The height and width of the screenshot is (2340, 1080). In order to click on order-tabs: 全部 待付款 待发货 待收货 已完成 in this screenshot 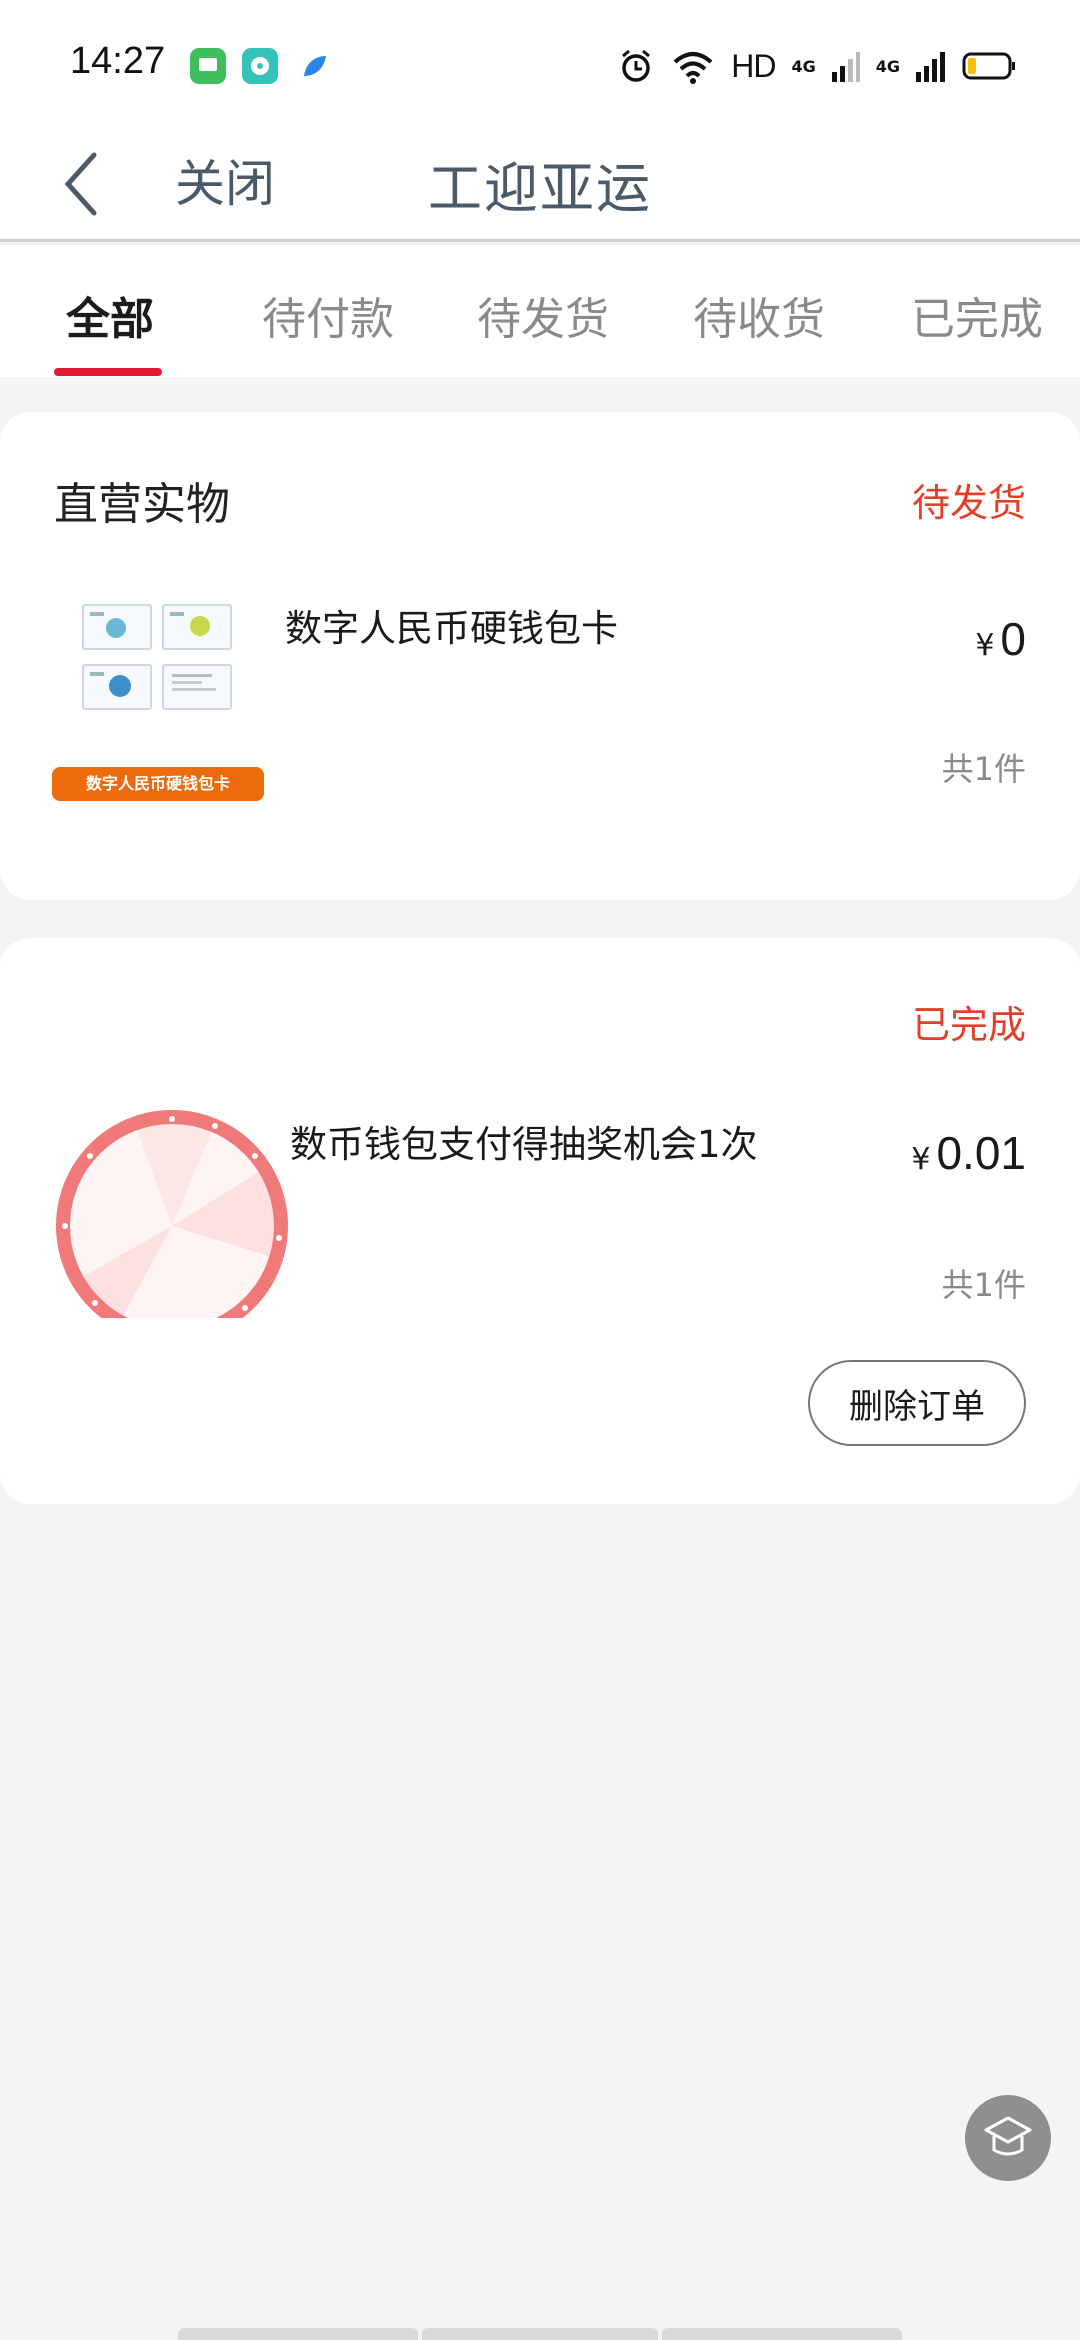, I will do `click(540, 311)`.